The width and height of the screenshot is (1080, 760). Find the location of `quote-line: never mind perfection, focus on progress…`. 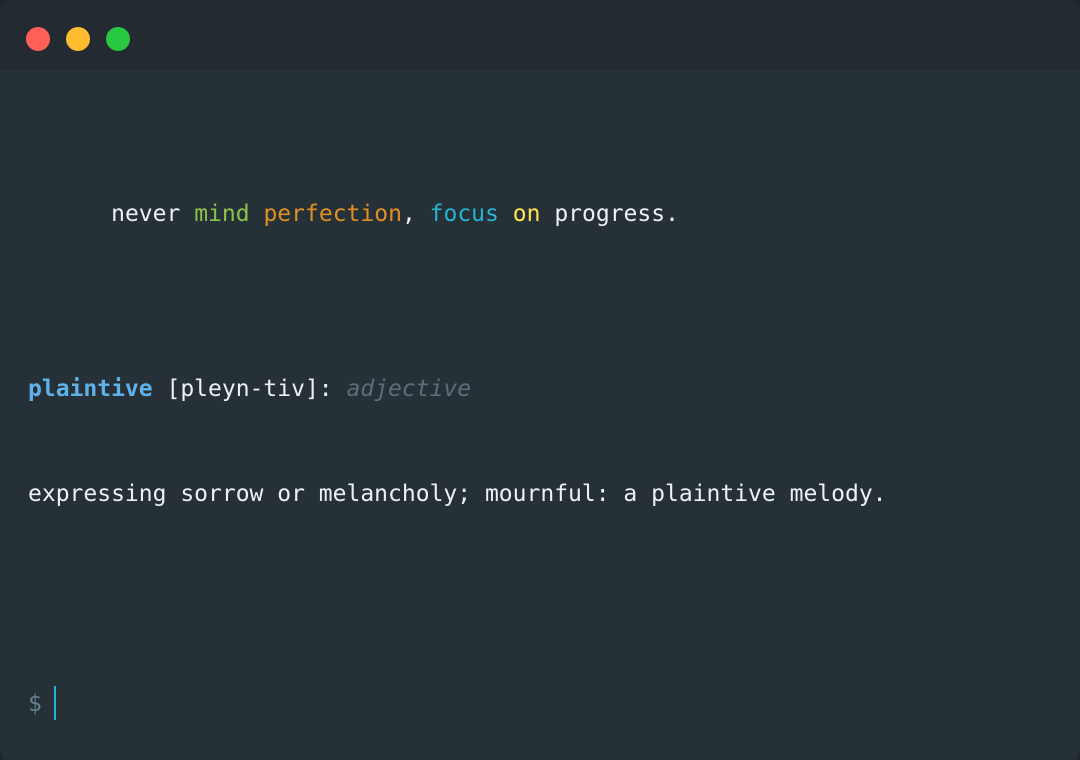

quote-line: never mind perfection, focus on progress… is located at coordinates (544, 194).